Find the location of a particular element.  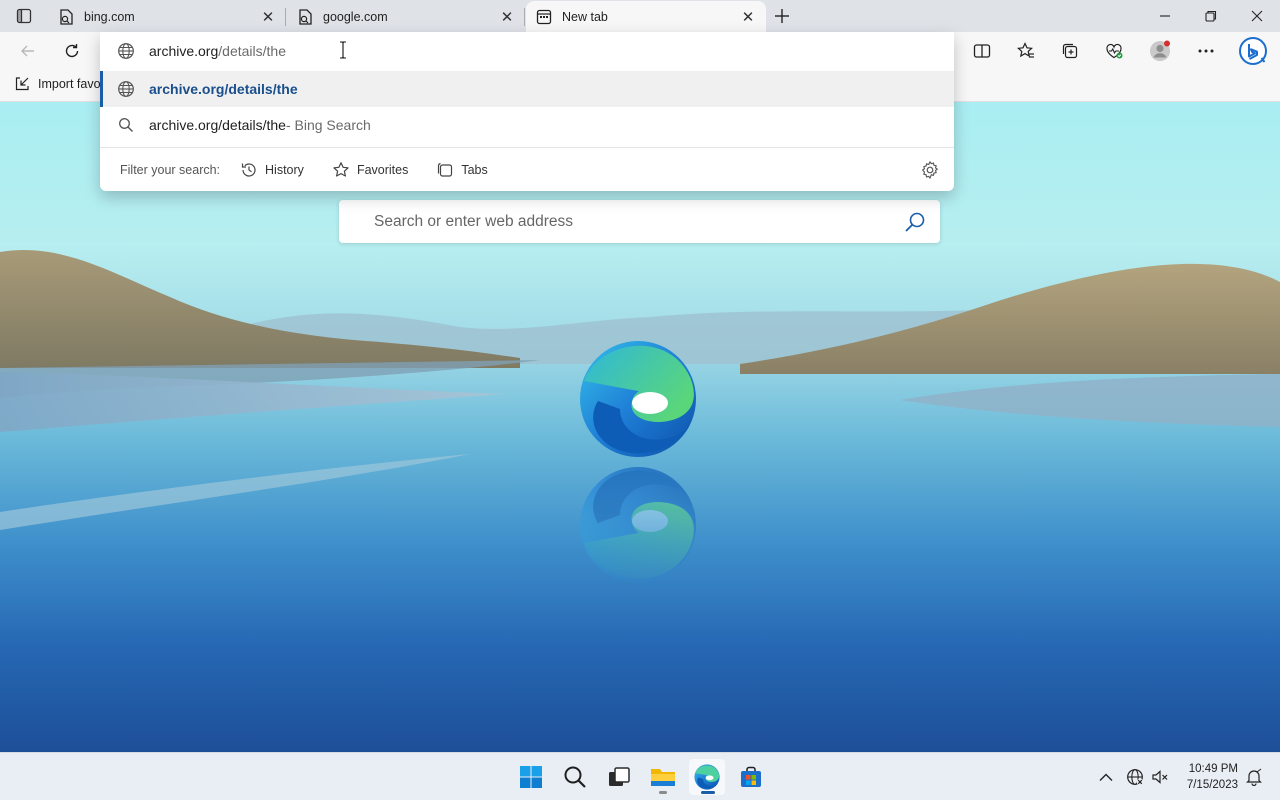

taskbar-search-button is located at coordinates (575, 777).